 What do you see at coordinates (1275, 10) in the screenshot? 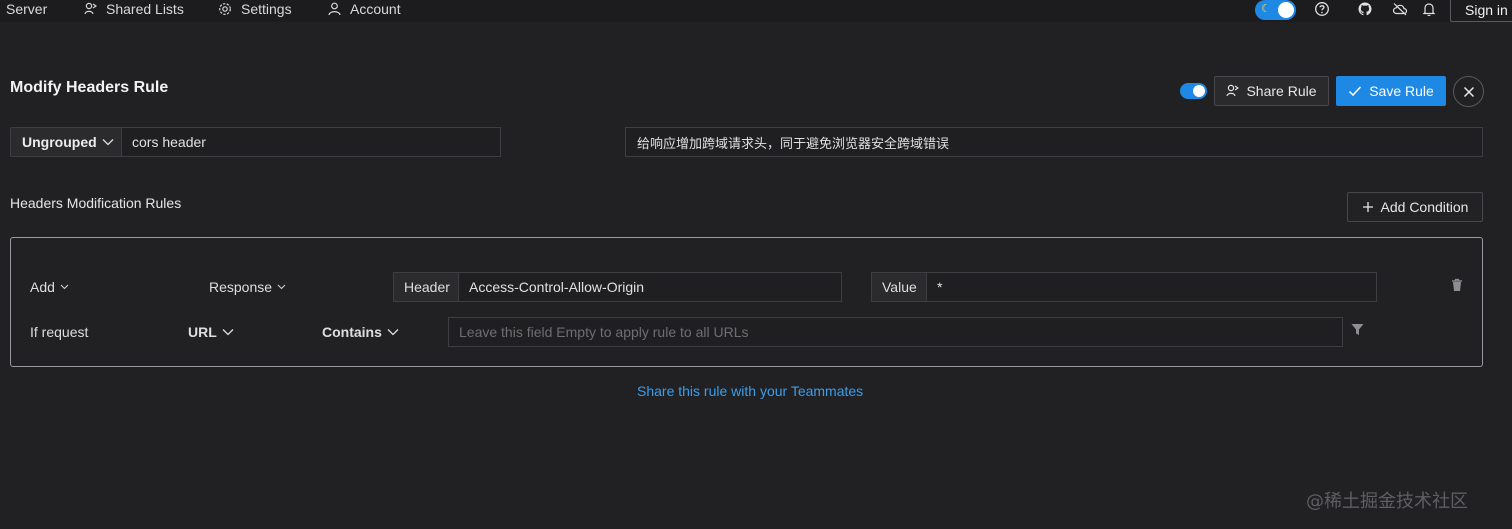
I see `theme-toggle: ☾` at bounding box center [1275, 10].